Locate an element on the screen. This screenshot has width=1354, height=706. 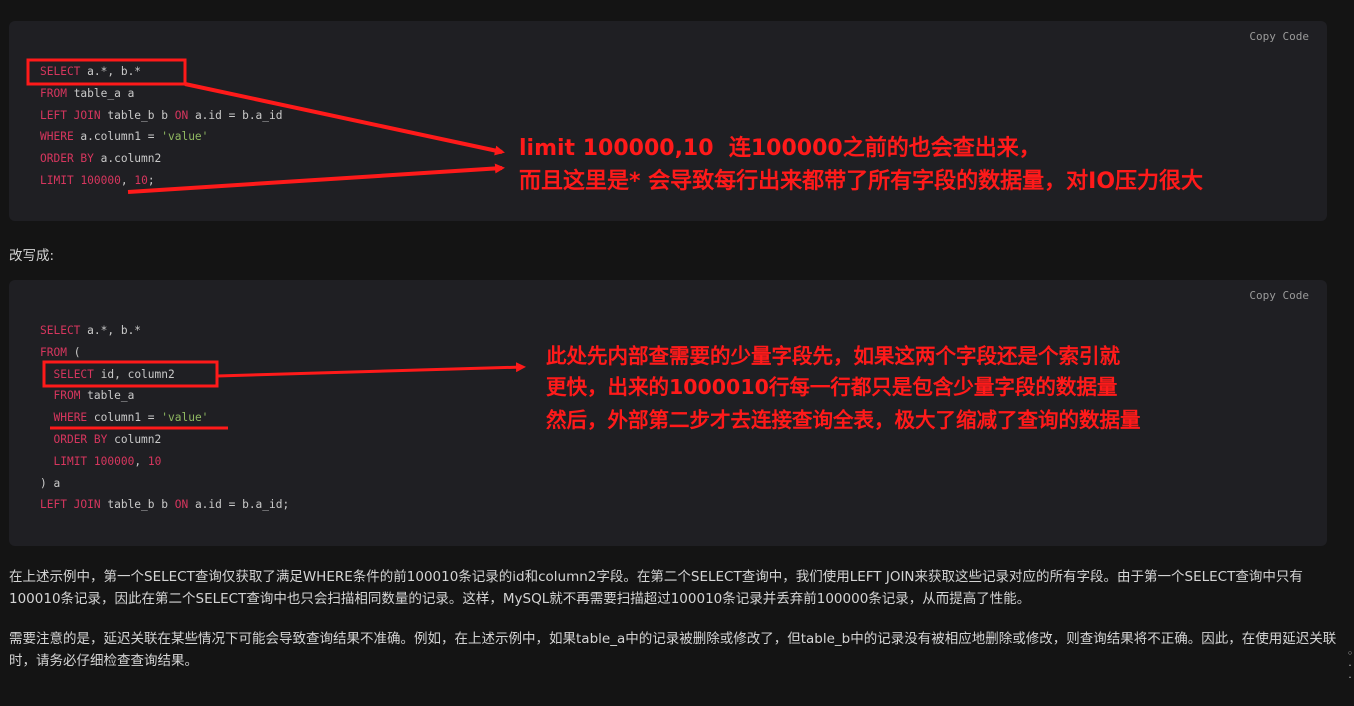
code-token: ( is located at coordinates (73, 352).